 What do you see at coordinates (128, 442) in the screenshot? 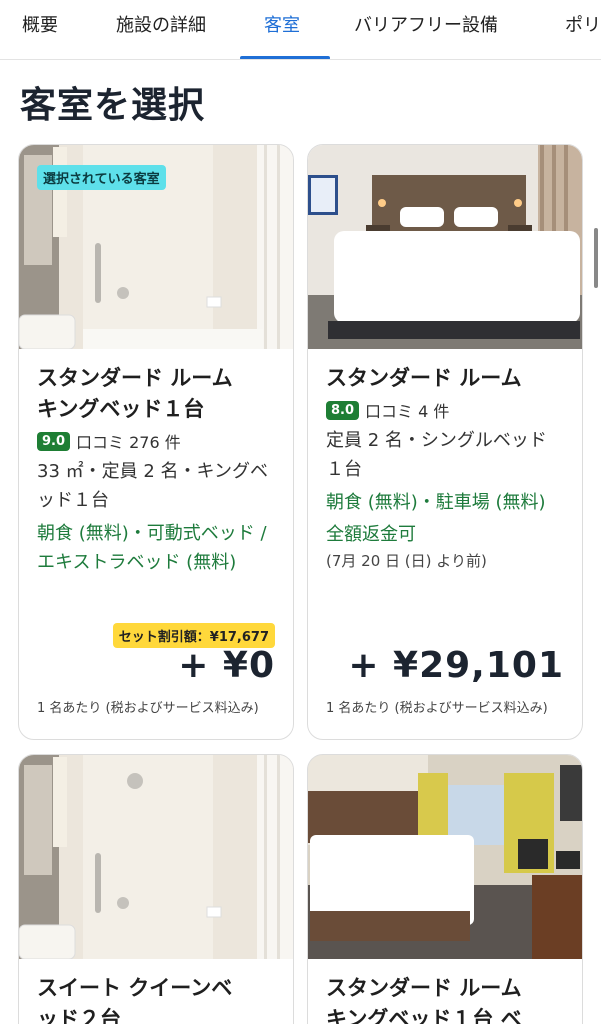
I see `review-count: 口コミ 276 件` at bounding box center [128, 442].